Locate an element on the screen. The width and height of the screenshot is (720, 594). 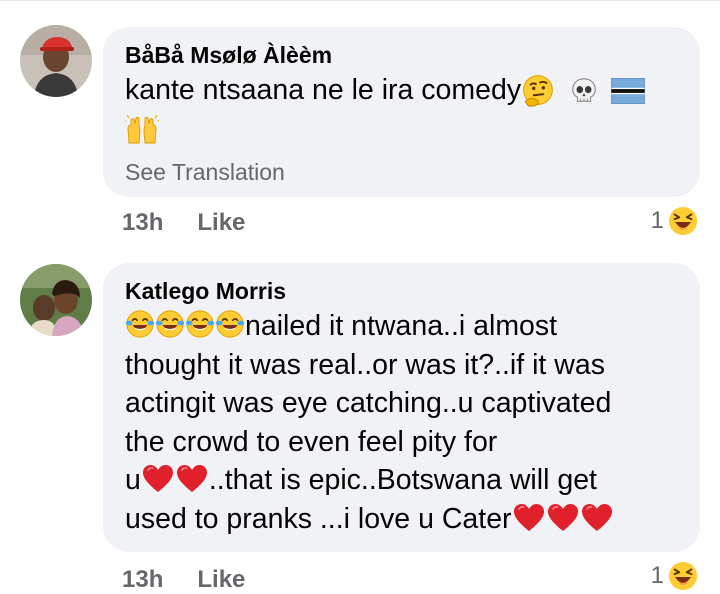
comment-author: Katlego Morris is located at coordinates (402, 291).